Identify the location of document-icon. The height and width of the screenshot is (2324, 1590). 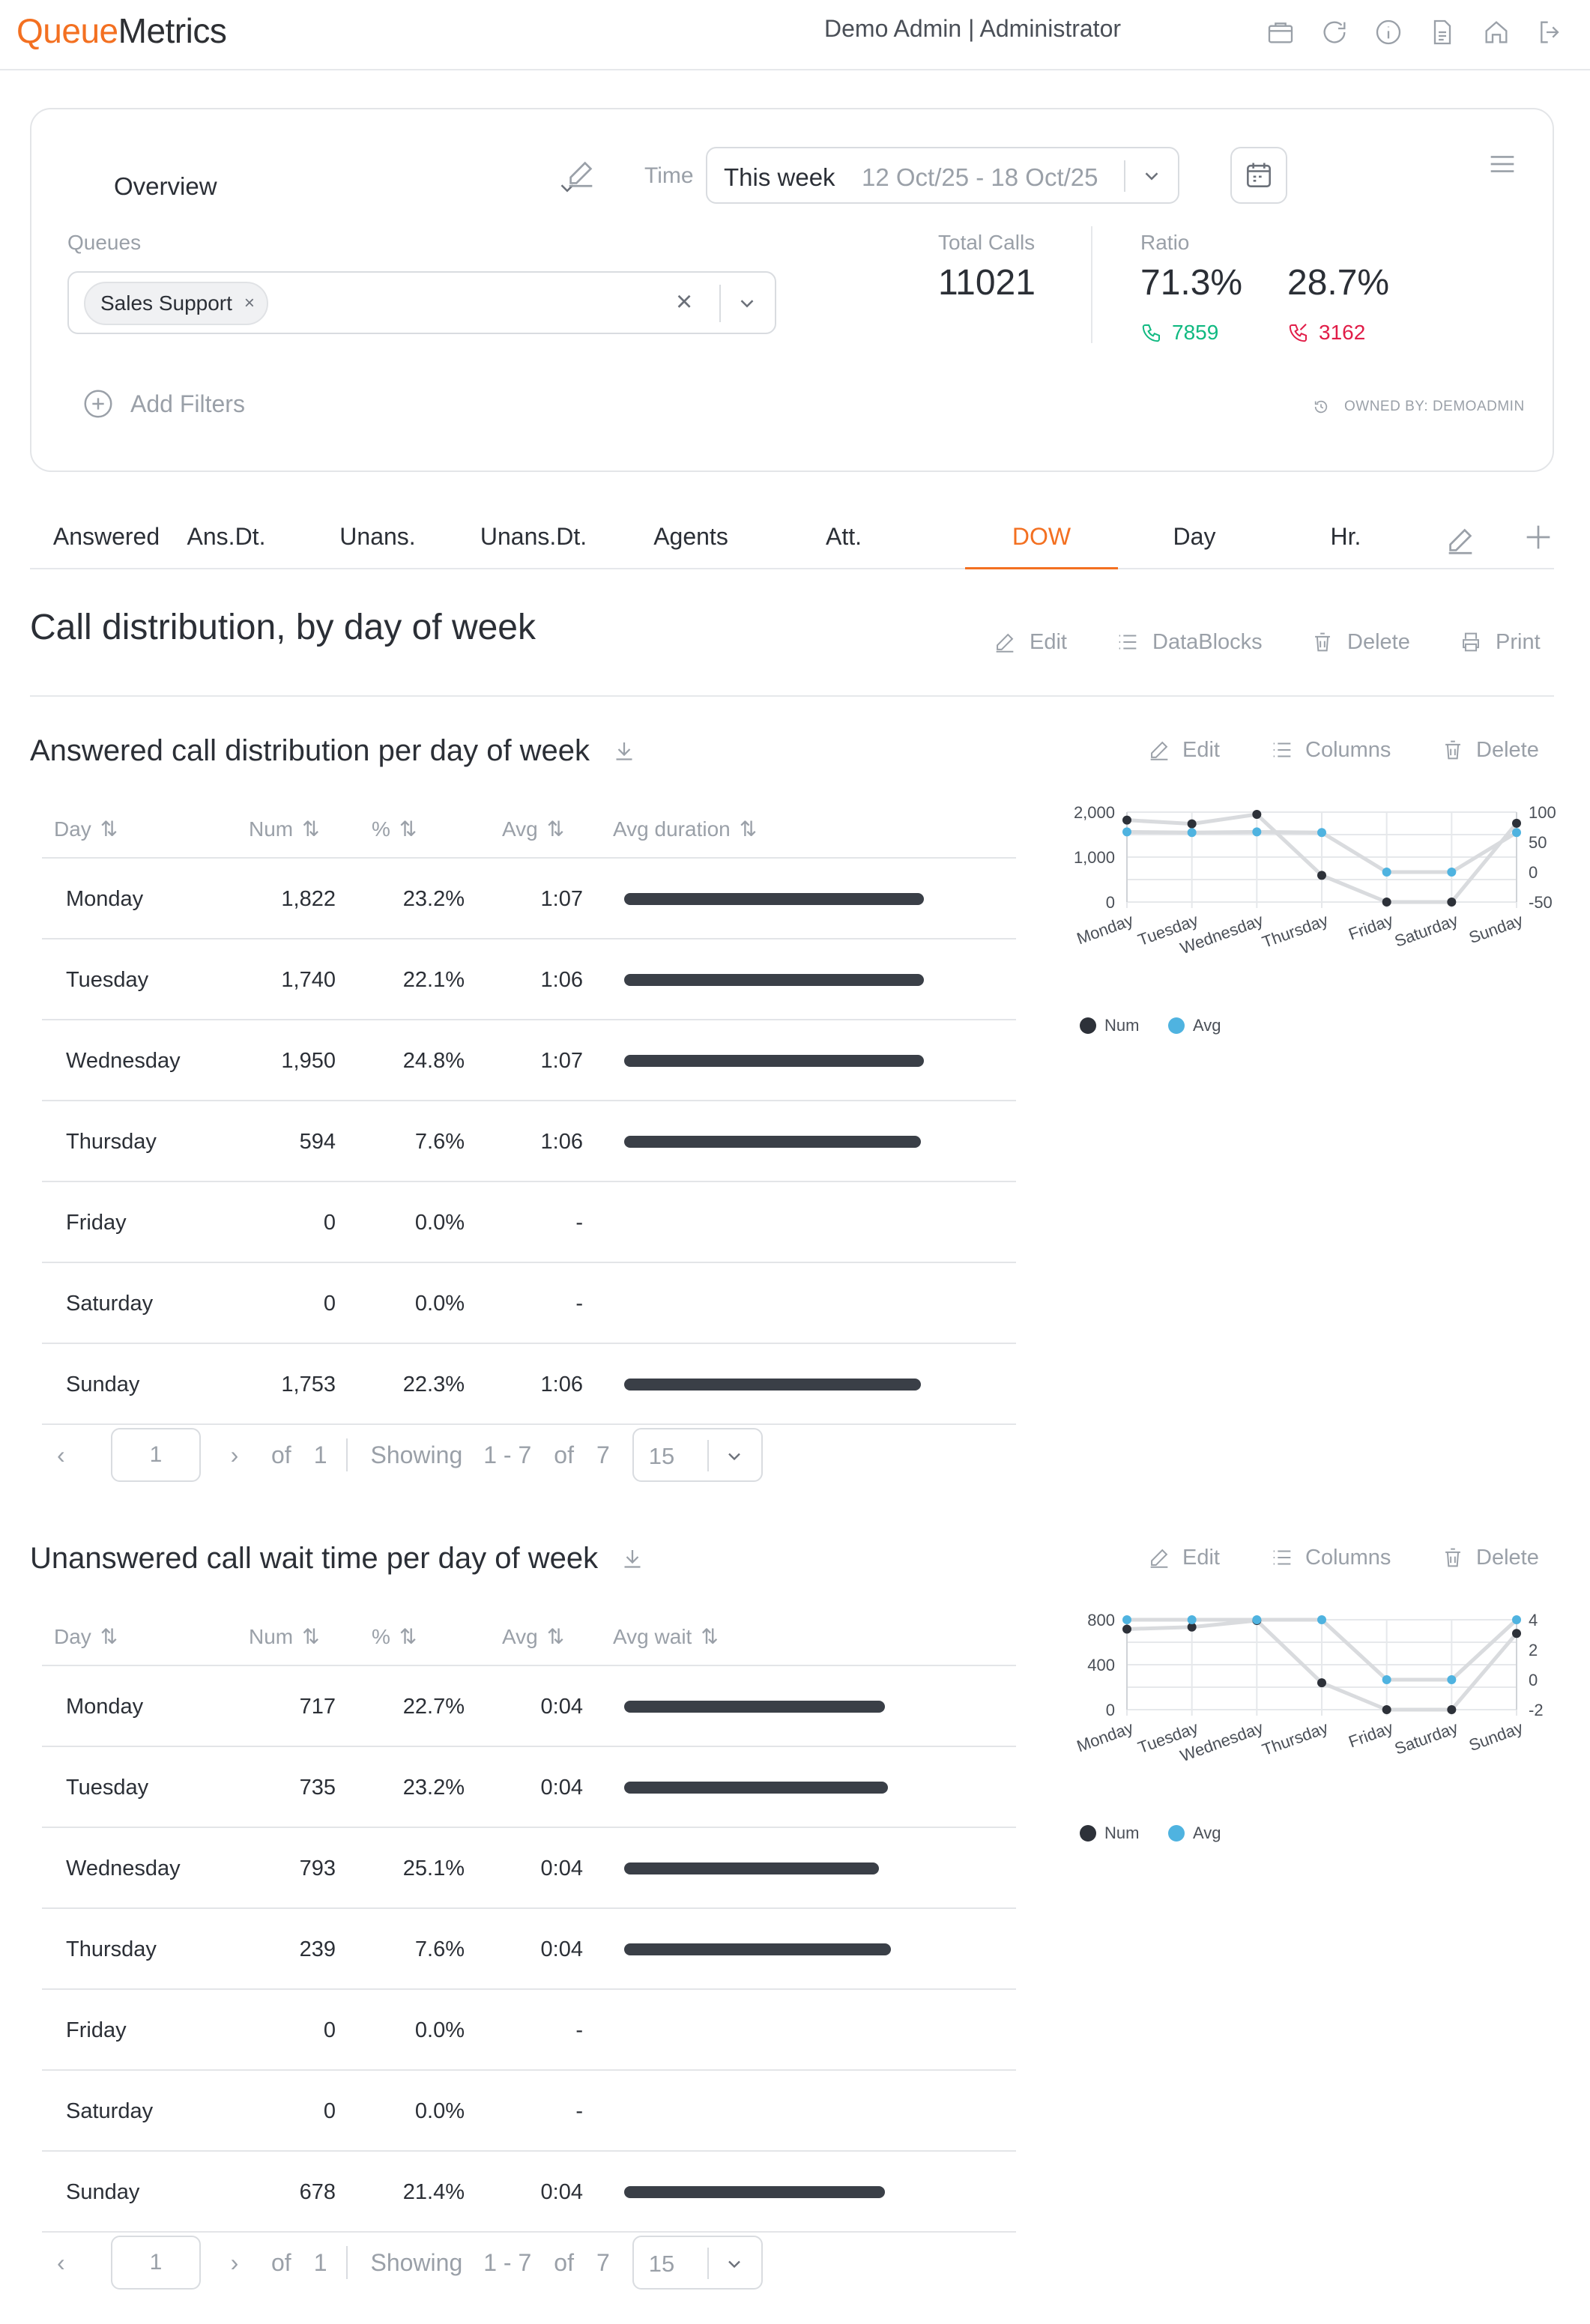
(1442, 32).